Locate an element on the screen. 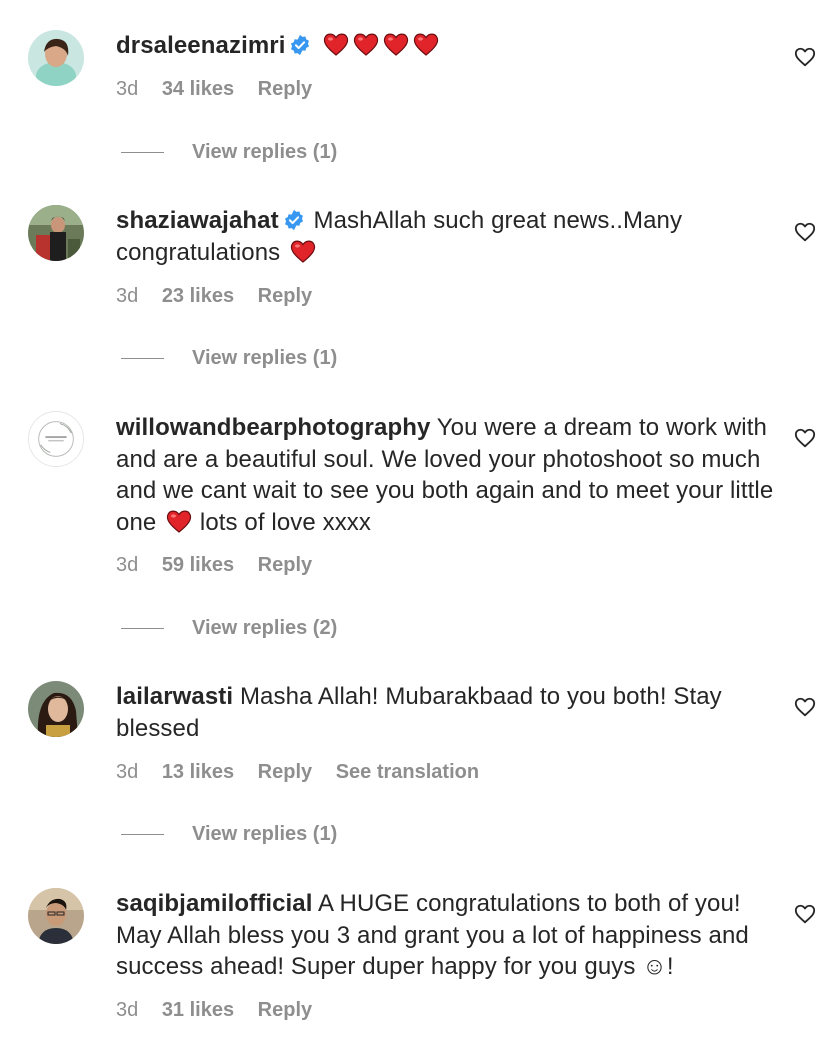  view-replies-label: View replies (2) is located at coordinates (264, 628).